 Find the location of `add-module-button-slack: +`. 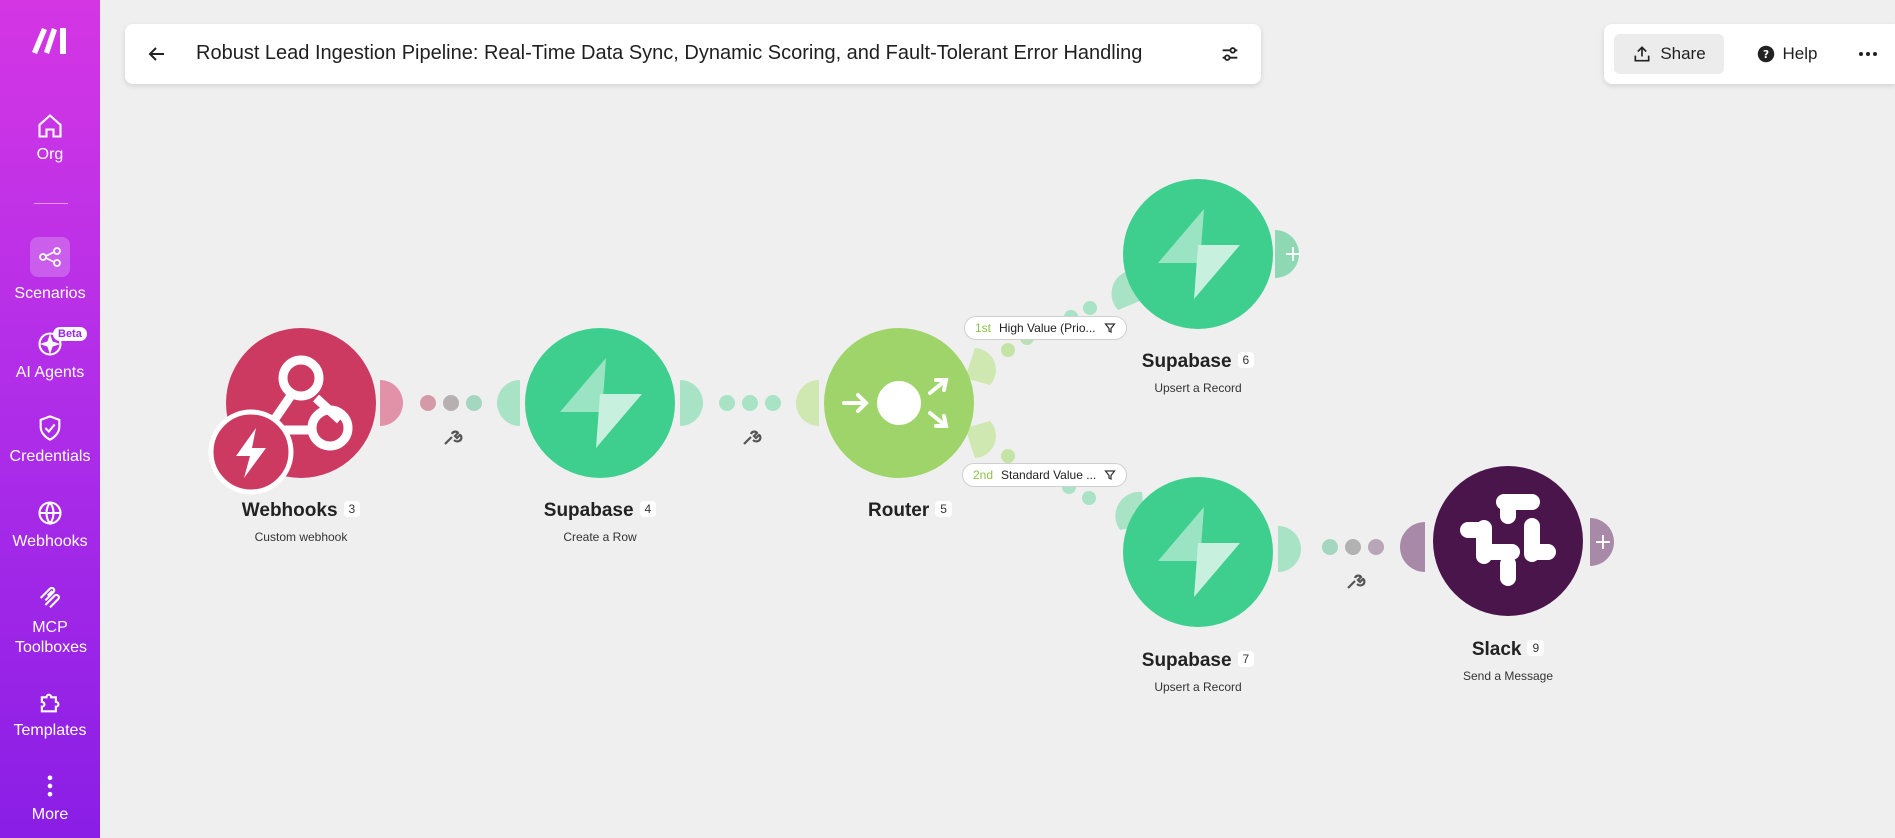

add-module-button-slack: + is located at coordinates (1602, 542).